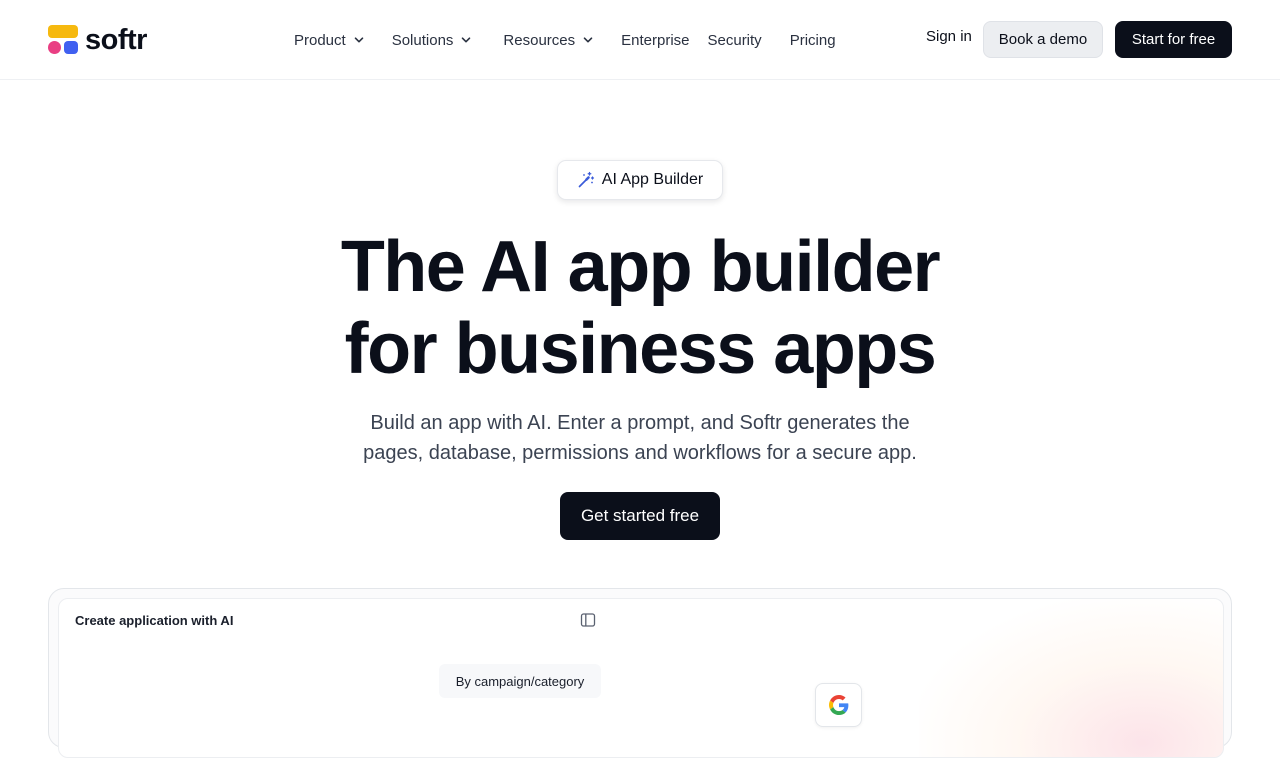 This screenshot has height=758, width=1280. I want to click on nav-resources: Resources, so click(548, 40).